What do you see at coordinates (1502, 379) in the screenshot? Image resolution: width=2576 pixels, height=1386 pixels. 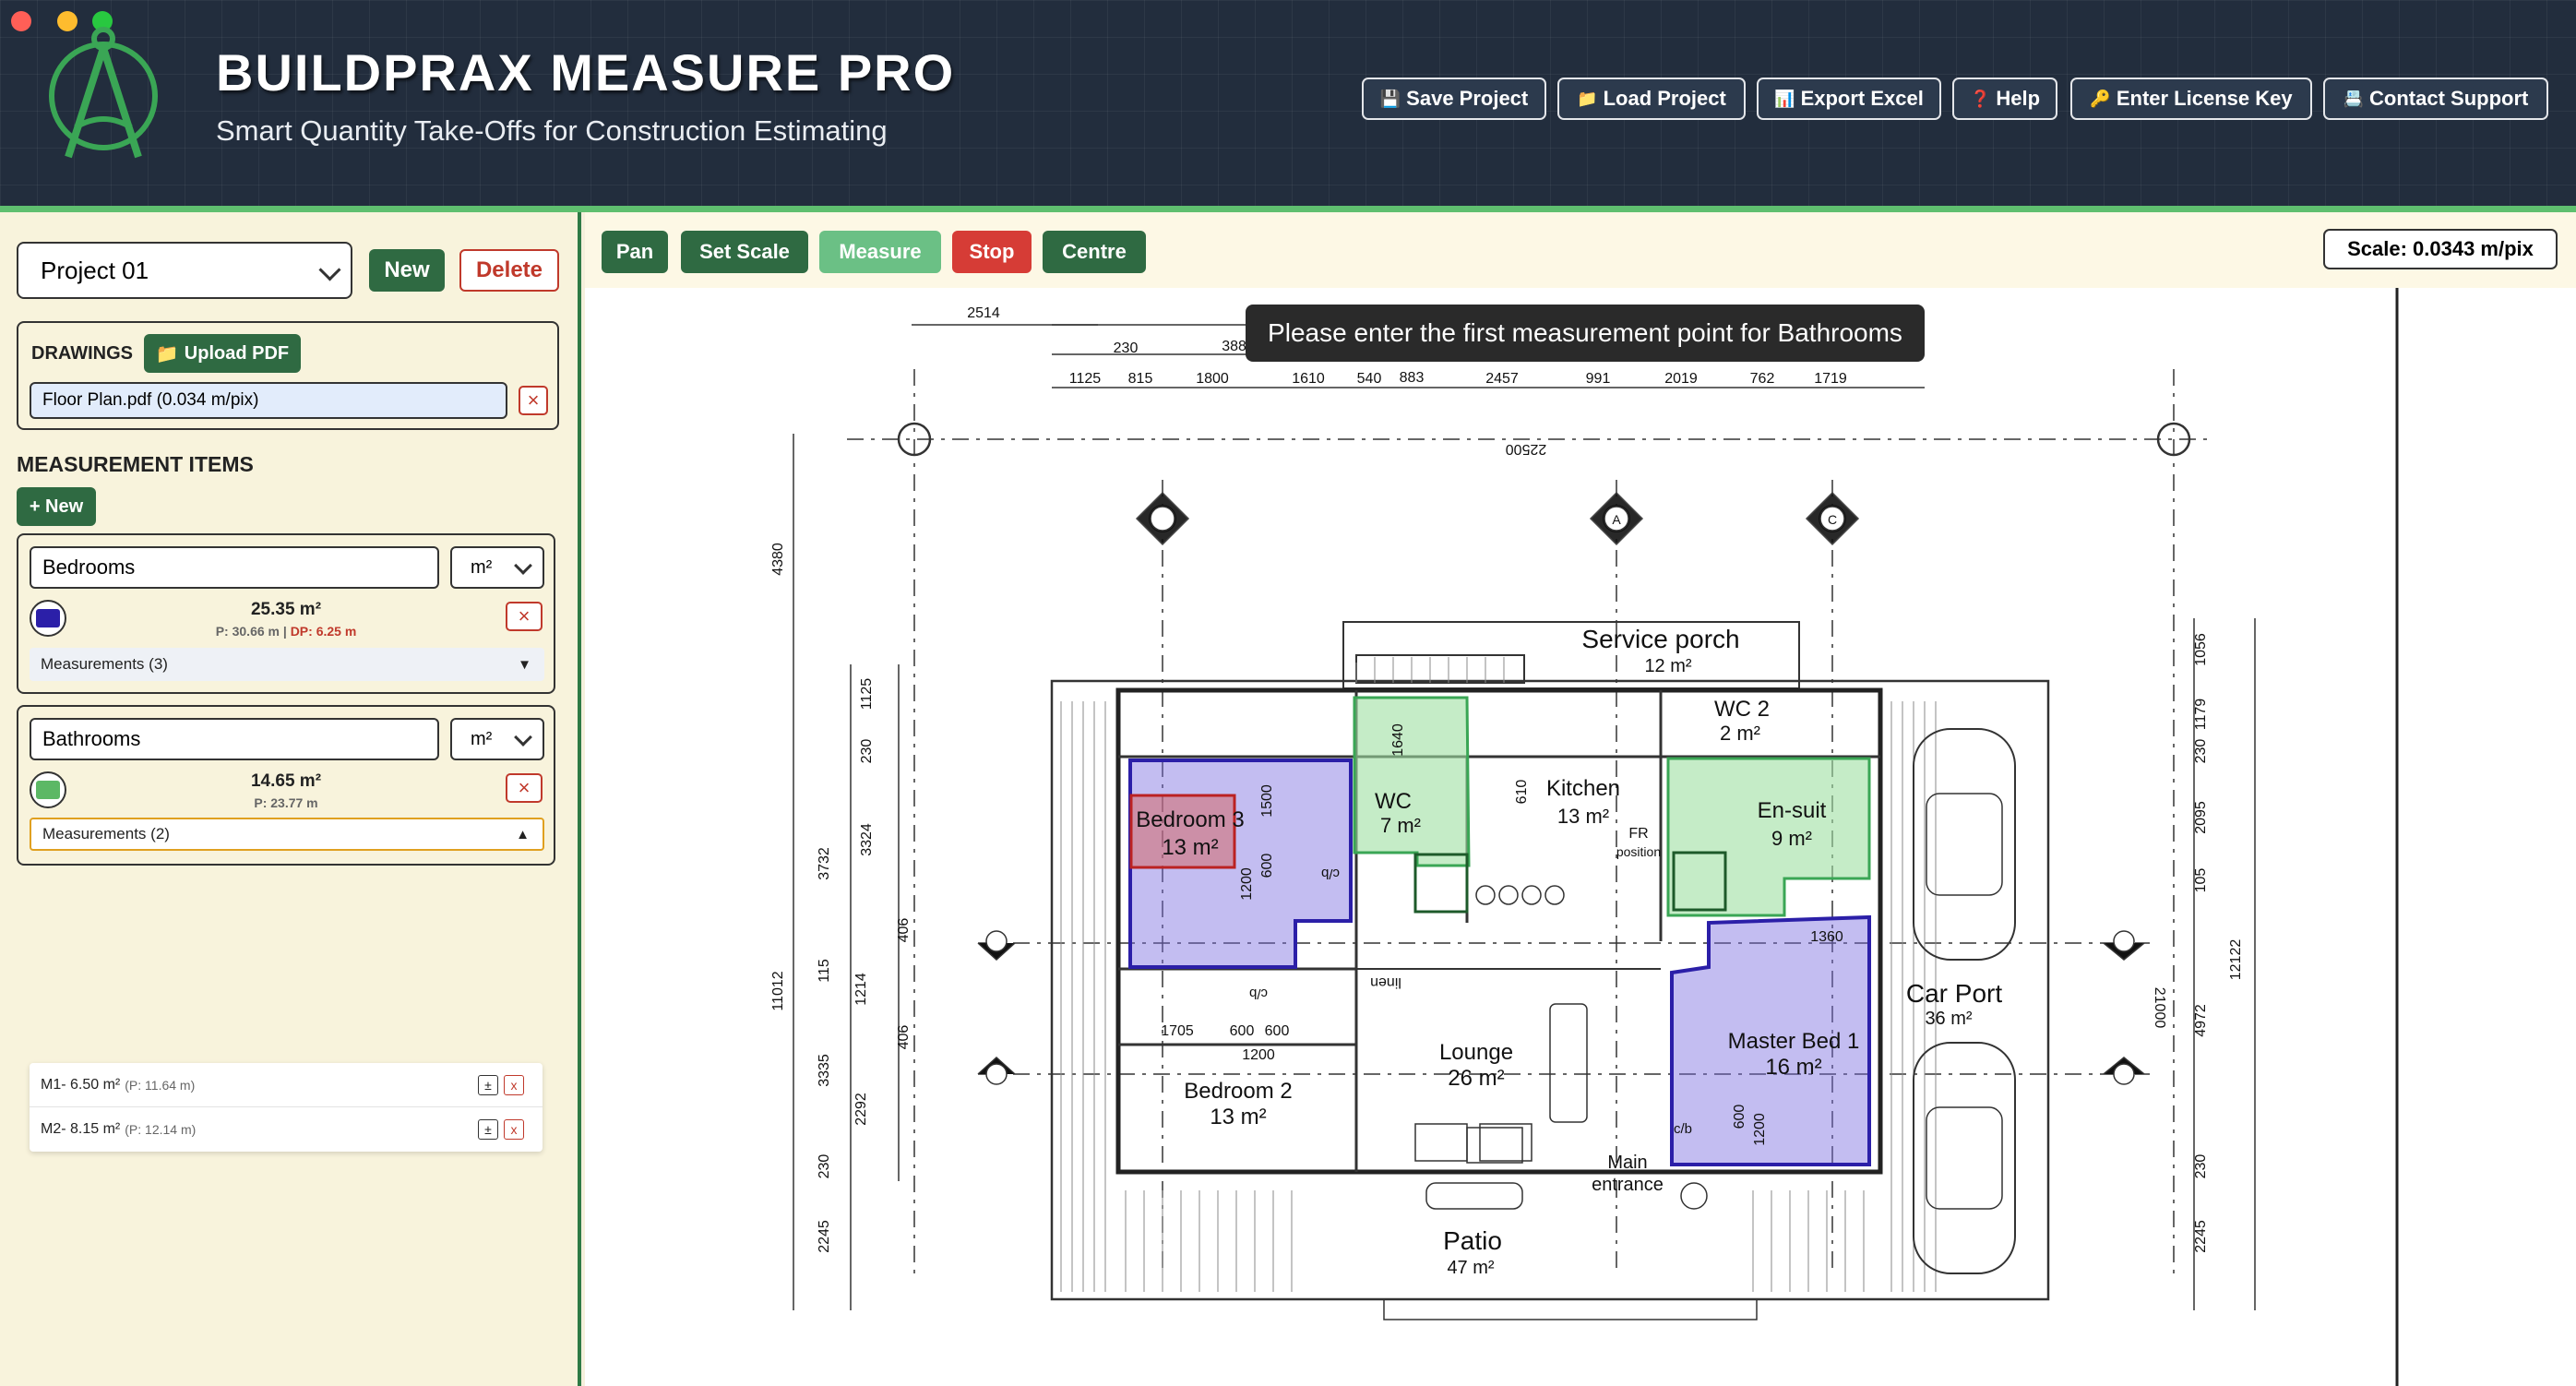 I see `dimension-label: 2457` at bounding box center [1502, 379].